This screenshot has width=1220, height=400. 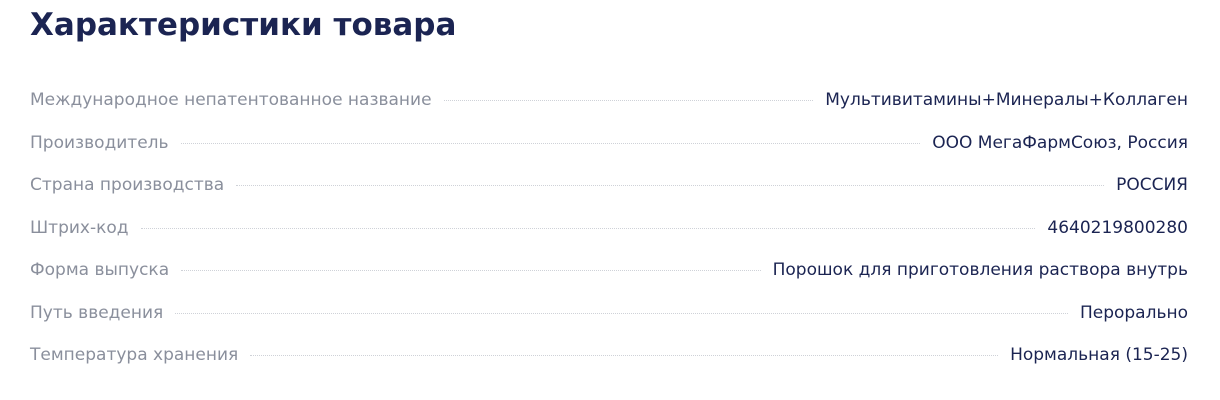 I want to click on spec-row-barcode: Штрих-код 4640219800280, so click(x=609, y=233).